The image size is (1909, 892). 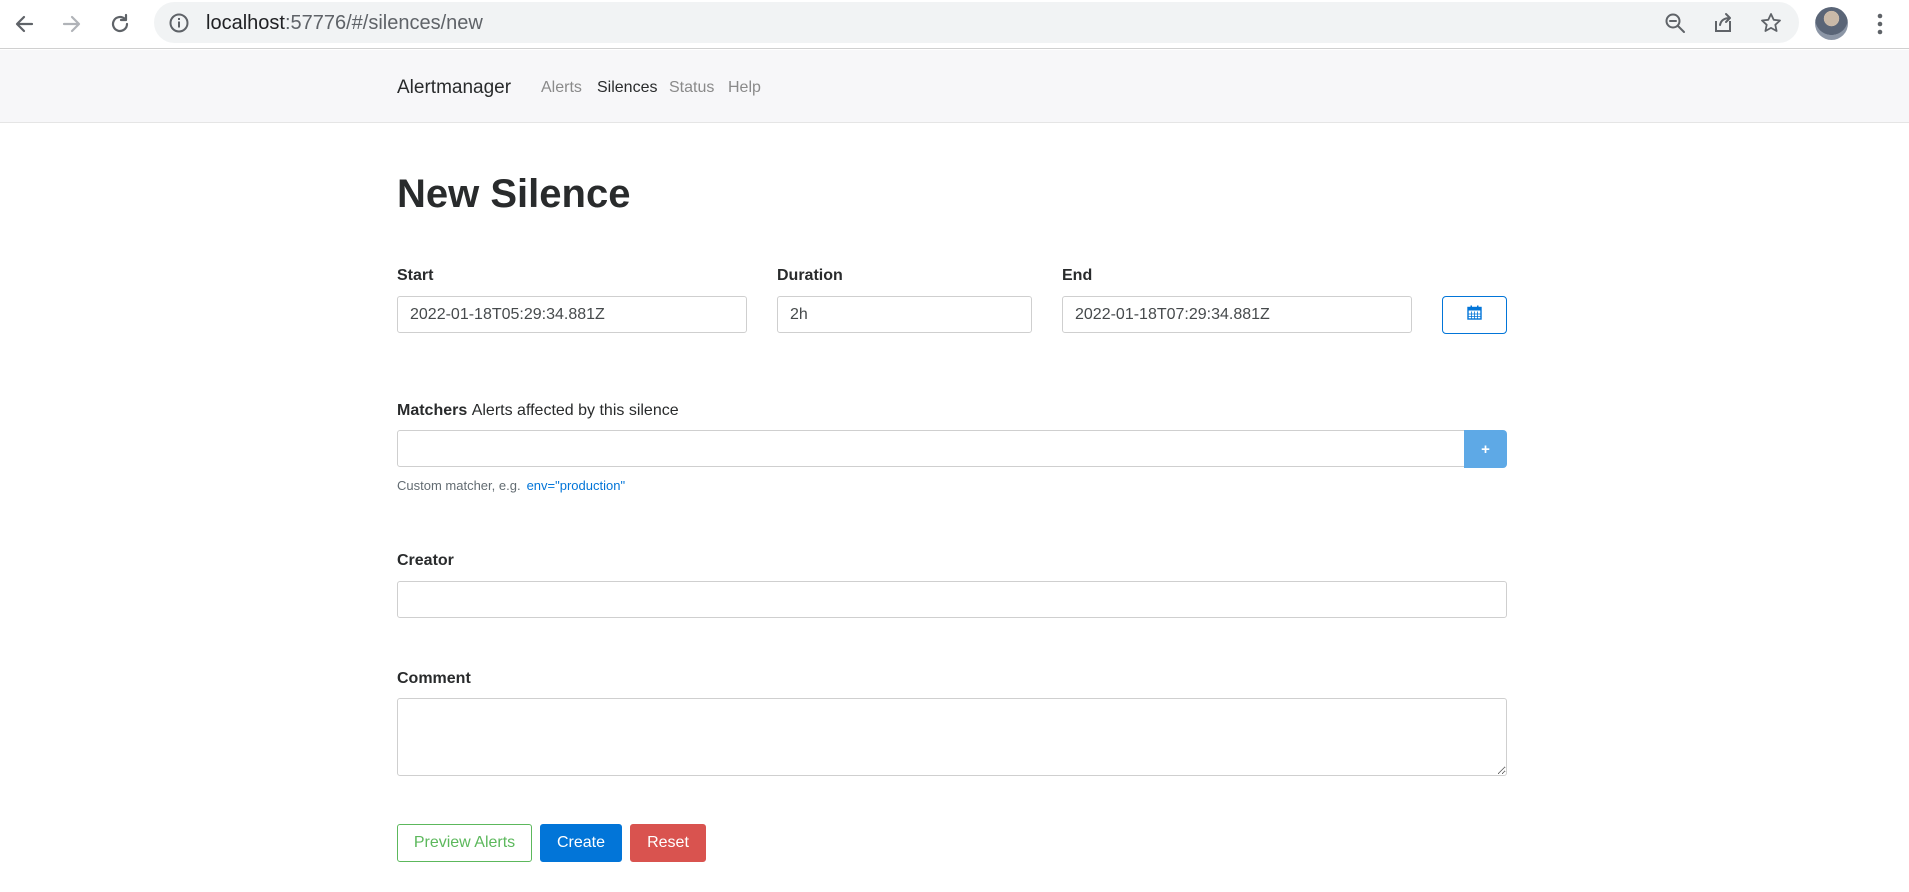 I want to click on star-icon, so click(x=1771, y=23).